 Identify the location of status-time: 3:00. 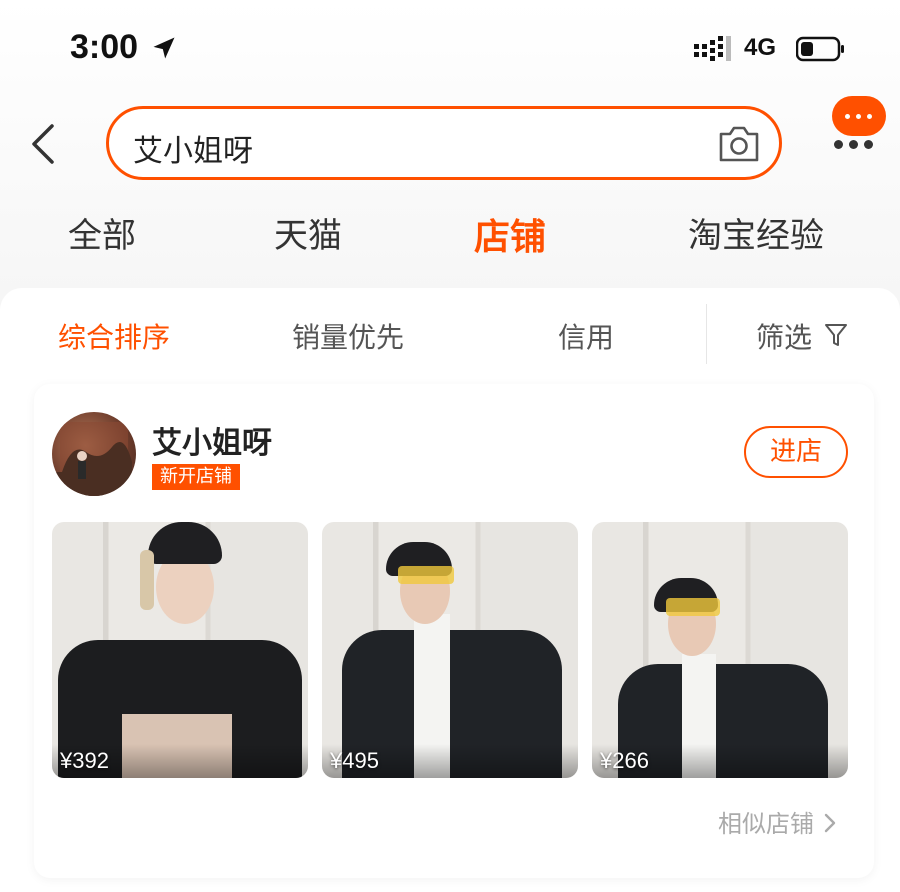
(104, 47).